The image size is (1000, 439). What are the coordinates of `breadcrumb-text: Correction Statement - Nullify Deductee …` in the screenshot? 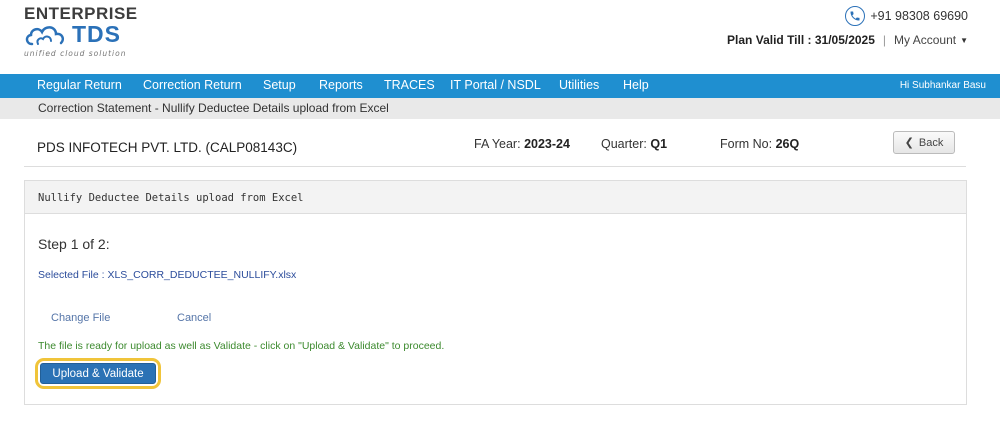 It's located at (213, 108).